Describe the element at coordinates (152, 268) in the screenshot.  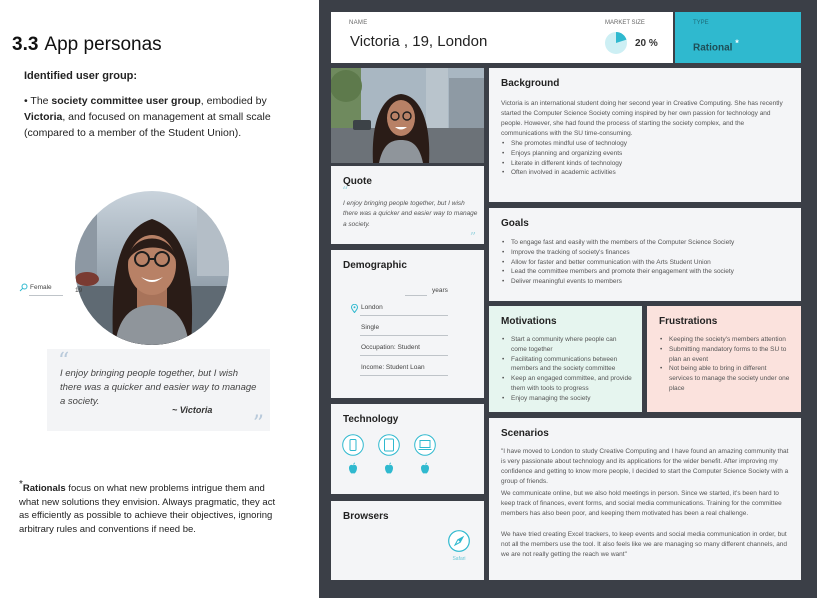
I see `persona-portrait` at that location.